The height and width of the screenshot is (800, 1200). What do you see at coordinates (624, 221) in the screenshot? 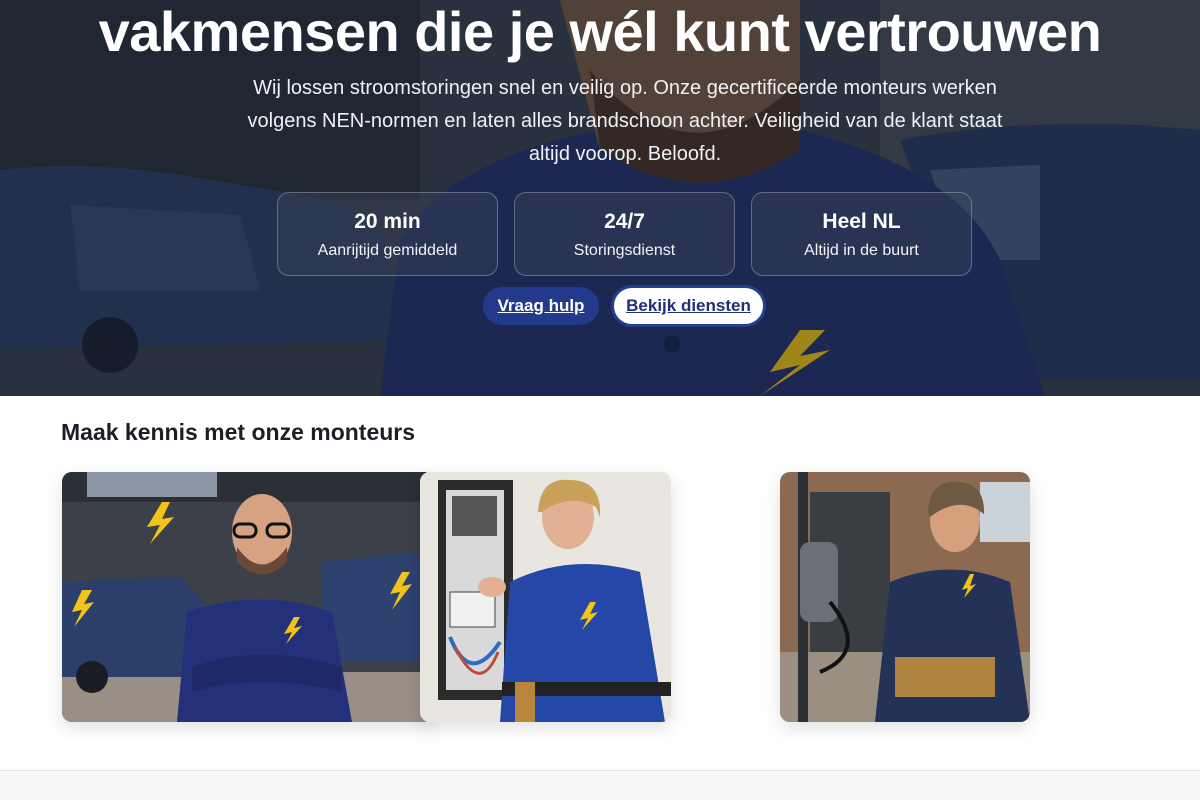
I see `stat-value: 24/7` at bounding box center [624, 221].